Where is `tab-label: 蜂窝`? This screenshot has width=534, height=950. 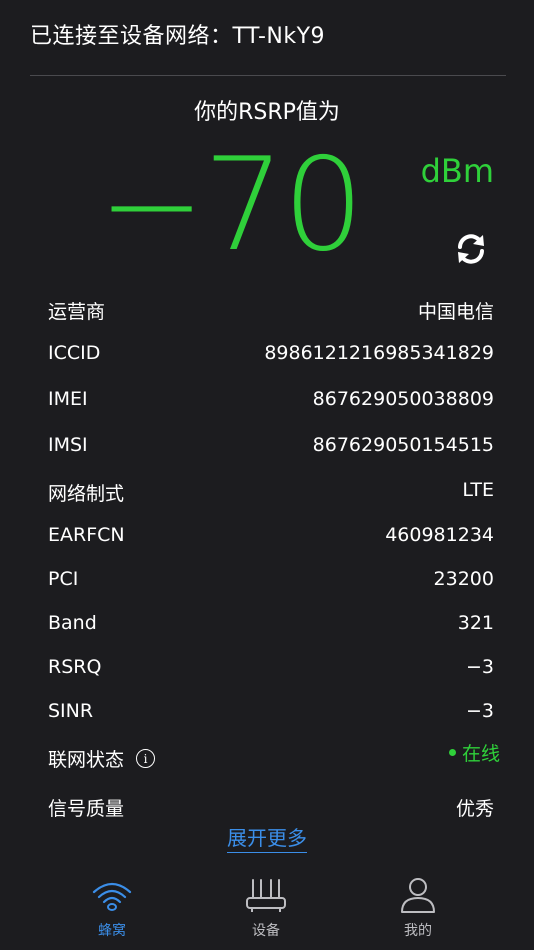 tab-label: 蜂窝 is located at coordinates (112, 931).